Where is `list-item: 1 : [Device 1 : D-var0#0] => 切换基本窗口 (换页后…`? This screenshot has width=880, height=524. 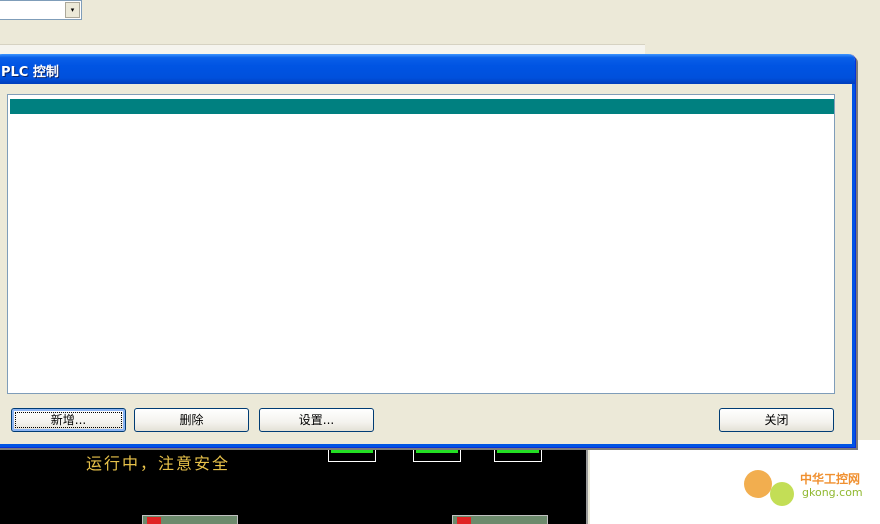 list-item: 1 : [Device 1 : D-var0#0] => 切换基本窗口 (换页后… is located at coordinates (422, 121).